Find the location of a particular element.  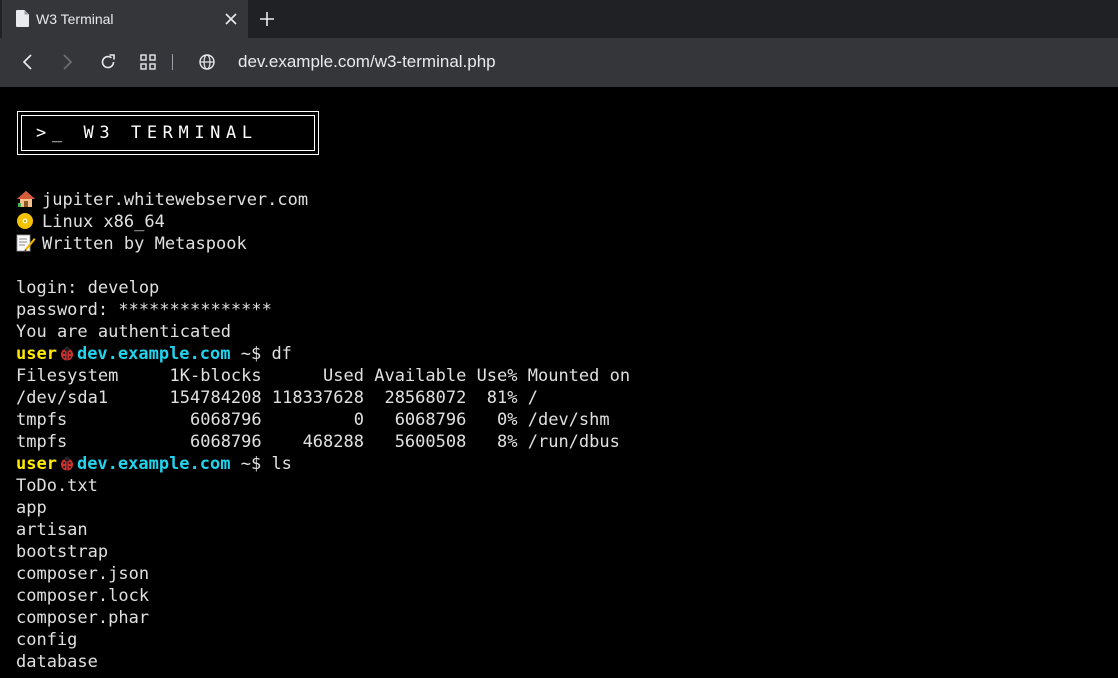

address-bar-url: dev.example.com/w3-terminal.php is located at coordinates (367, 62).